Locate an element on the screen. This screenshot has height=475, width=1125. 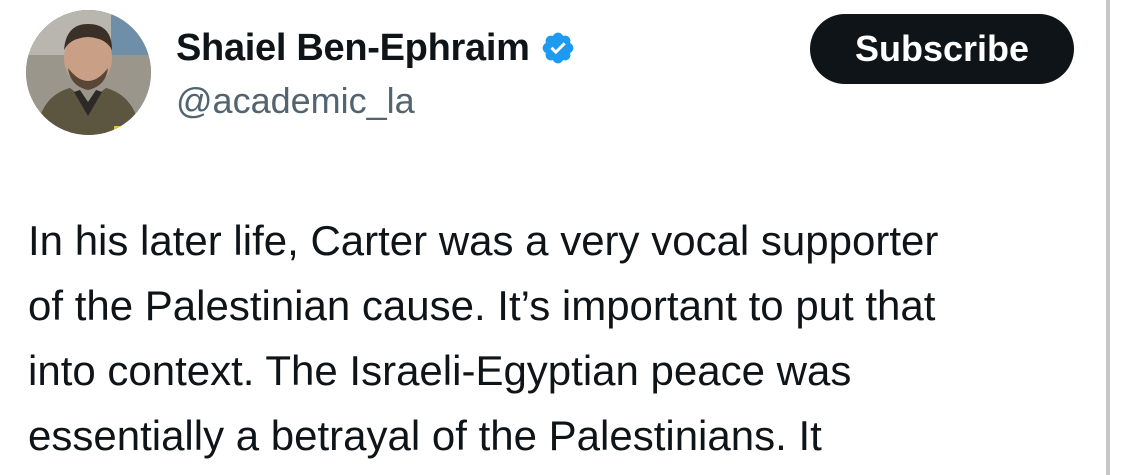
subscribe-button: Subscribe is located at coordinates (942, 49).